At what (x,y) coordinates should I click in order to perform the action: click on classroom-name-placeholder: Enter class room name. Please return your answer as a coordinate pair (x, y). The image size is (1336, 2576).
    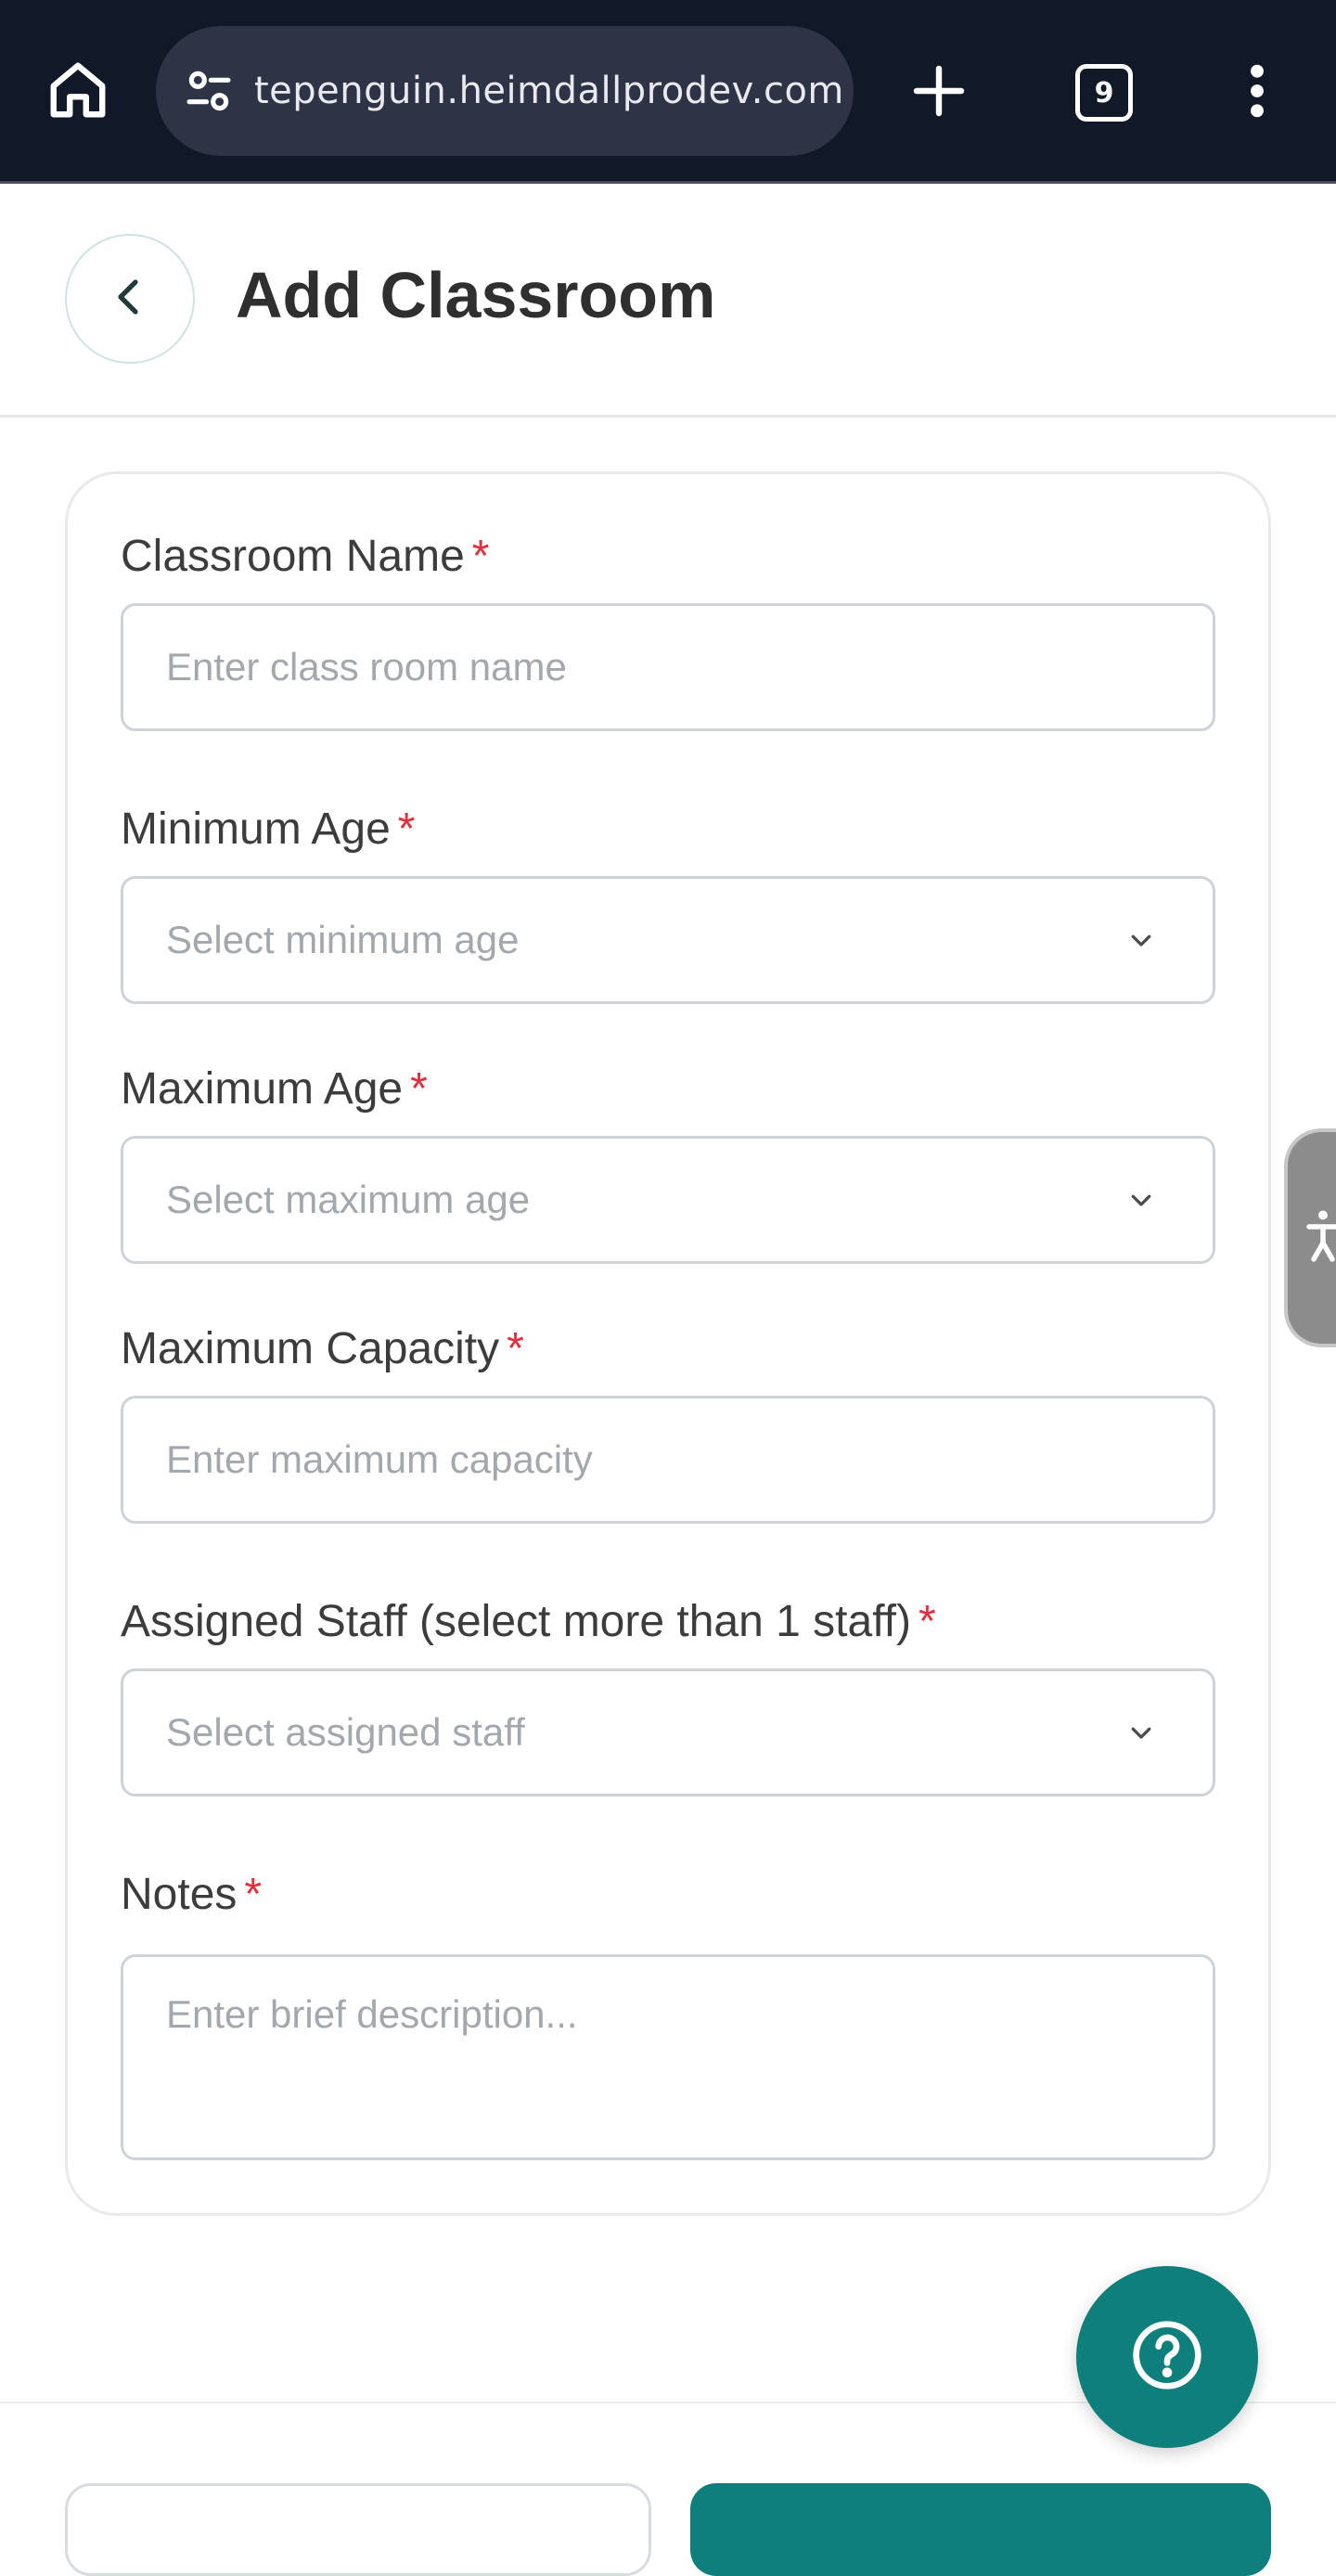
    Looking at the image, I should click on (367, 667).